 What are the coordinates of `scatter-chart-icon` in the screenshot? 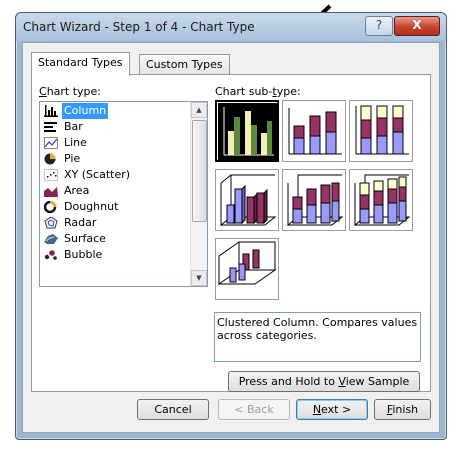 It's located at (51, 175).